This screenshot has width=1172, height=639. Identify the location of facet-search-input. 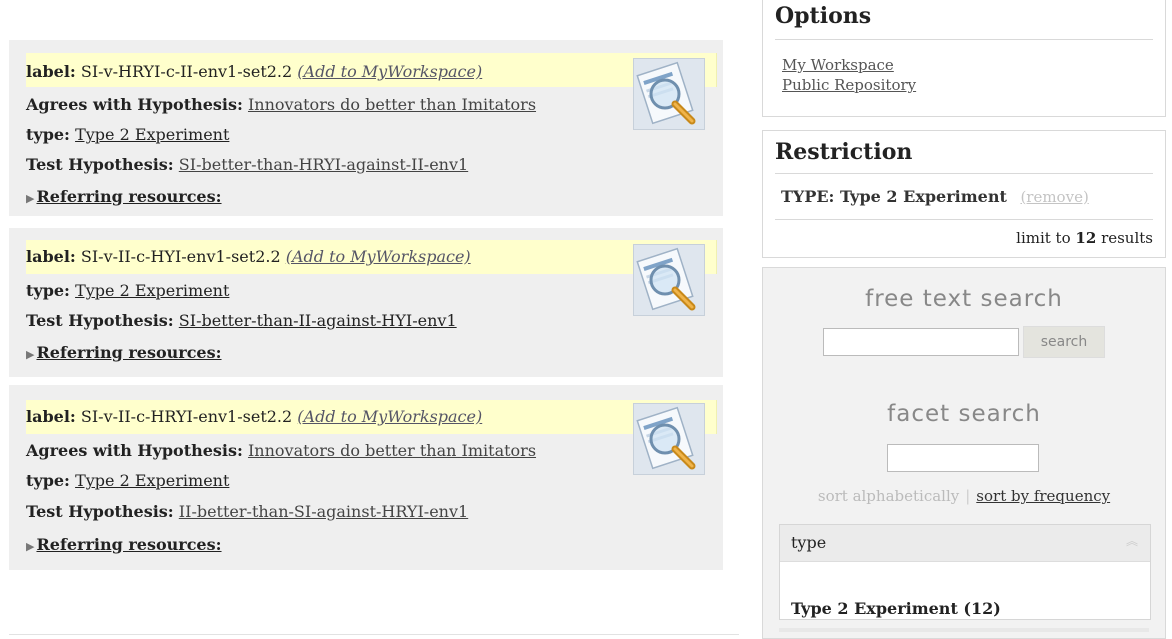
(963, 458).